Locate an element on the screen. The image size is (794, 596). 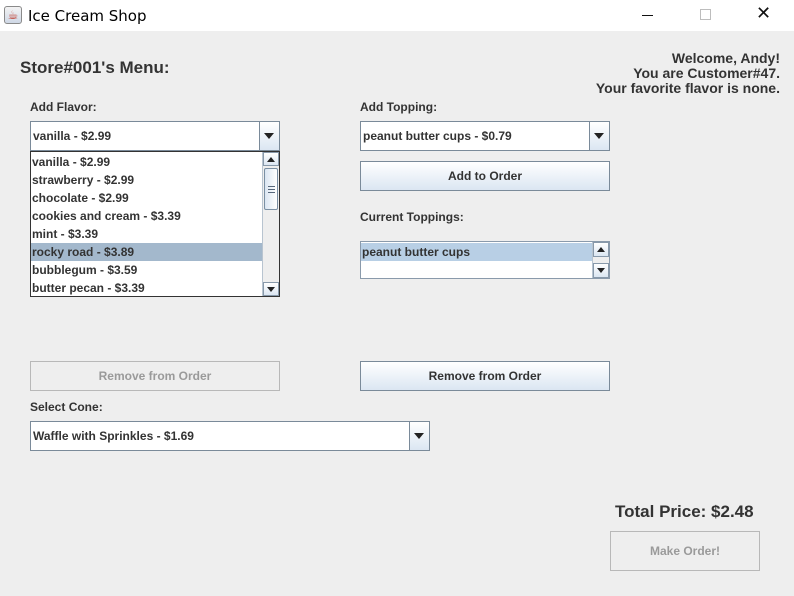
topping-combobox: peanut butter cups - $0.79 is located at coordinates (485, 136).